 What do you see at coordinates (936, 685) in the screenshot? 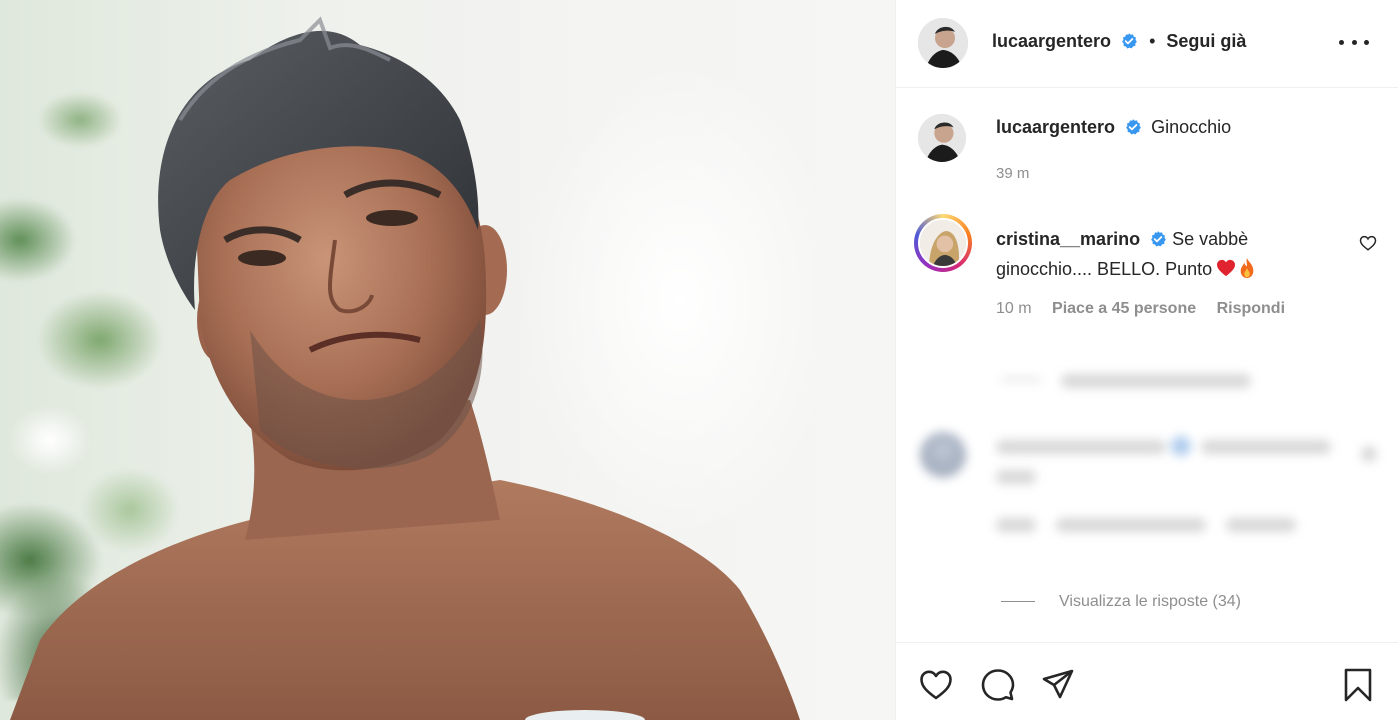
I see `heart-icon` at bounding box center [936, 685].